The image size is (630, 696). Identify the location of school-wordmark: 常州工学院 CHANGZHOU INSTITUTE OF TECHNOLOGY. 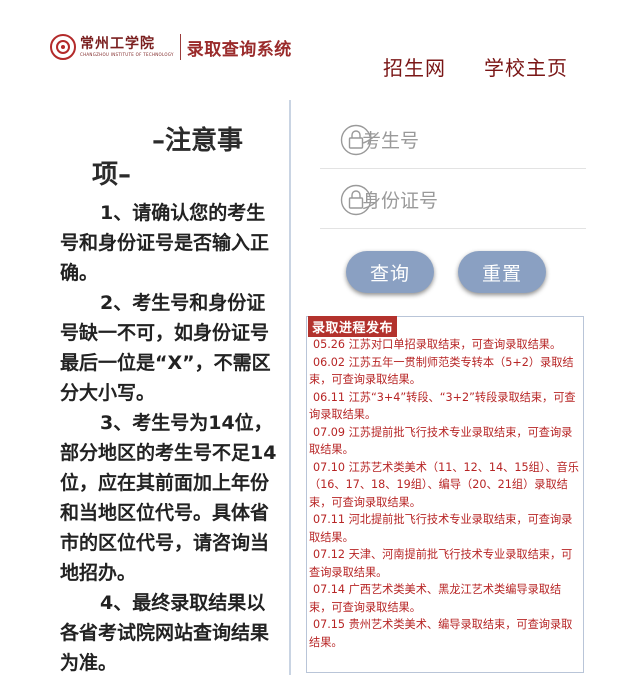
(127, 47).